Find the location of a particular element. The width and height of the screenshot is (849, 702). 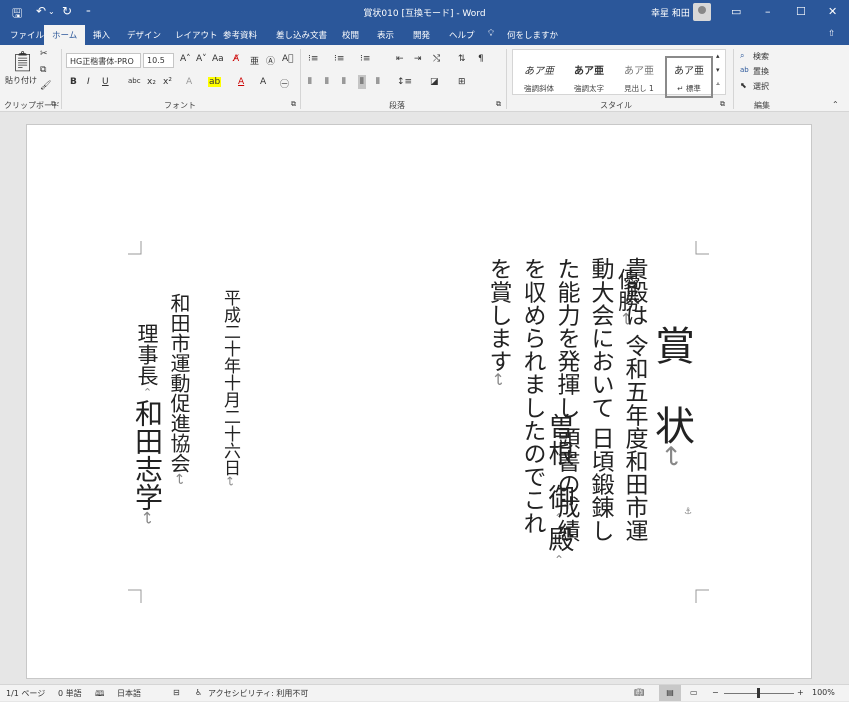

strikethrough-button: abc is located at coordinates (134, 81).